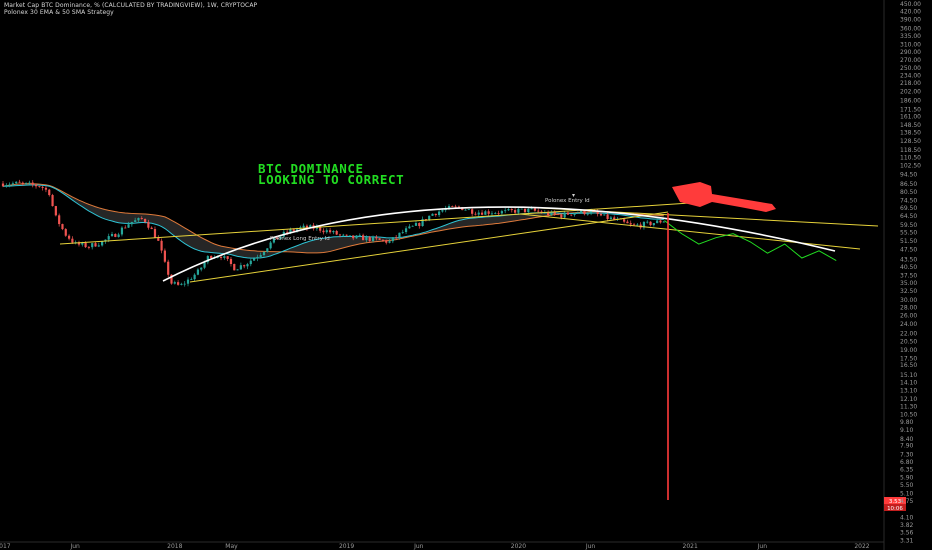 The image size is (932, 550). I want to click on y-tick-label: 74.50, so click(908, 200).